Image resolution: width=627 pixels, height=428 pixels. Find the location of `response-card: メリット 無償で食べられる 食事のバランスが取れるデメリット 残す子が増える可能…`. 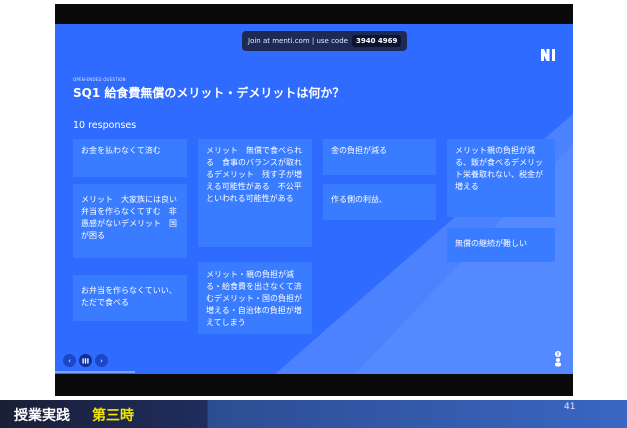

response-card: メリット 無償で食べられる 食事のバランスが取れるデメリット 残す子が増える可能… is located at coordinates (255, 193).